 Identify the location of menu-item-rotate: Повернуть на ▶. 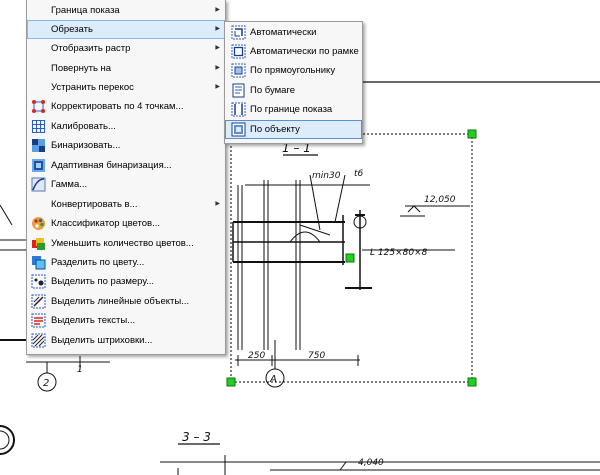
(126, 68).